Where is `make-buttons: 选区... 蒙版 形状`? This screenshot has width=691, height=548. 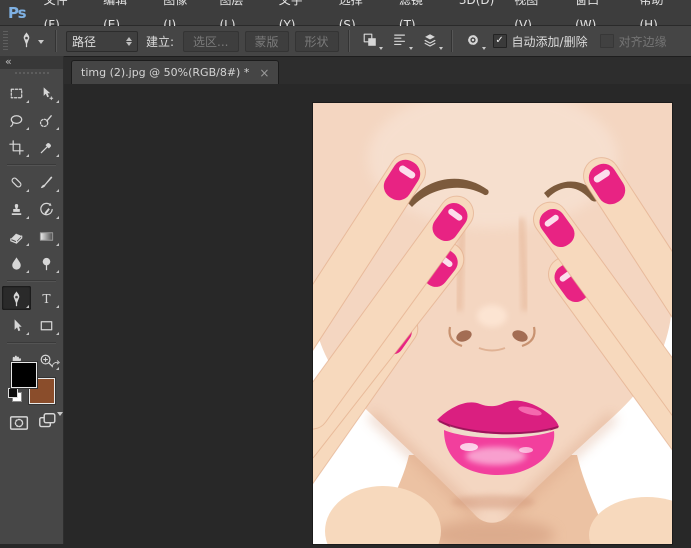 make-buttons: 选区... 蒙版 形状 is located at coordinates (260, 41).